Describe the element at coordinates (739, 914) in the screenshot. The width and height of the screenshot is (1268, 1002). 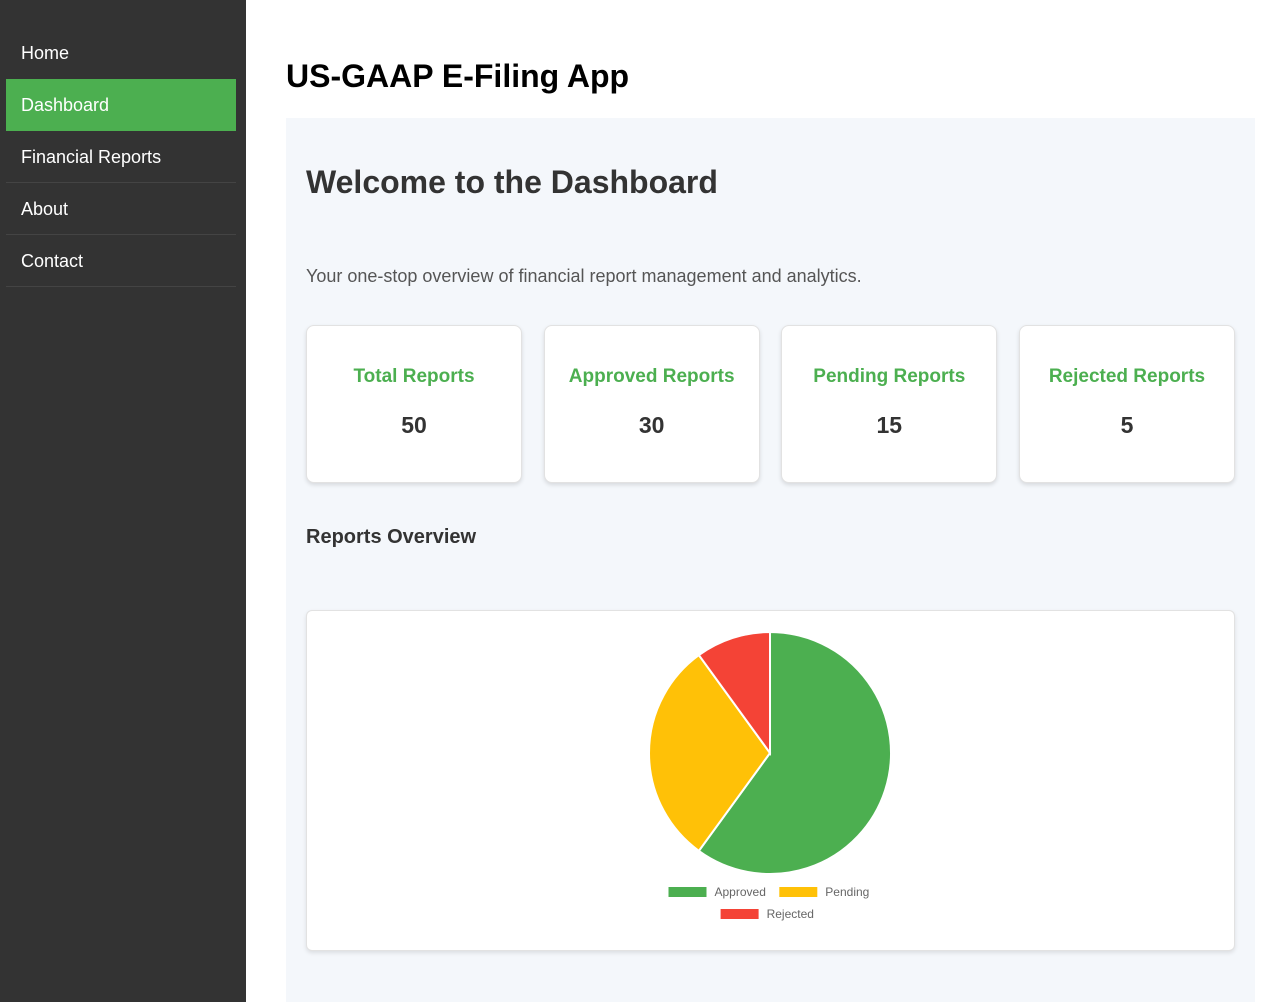
I see `legend-swatch-rejected` at that location.